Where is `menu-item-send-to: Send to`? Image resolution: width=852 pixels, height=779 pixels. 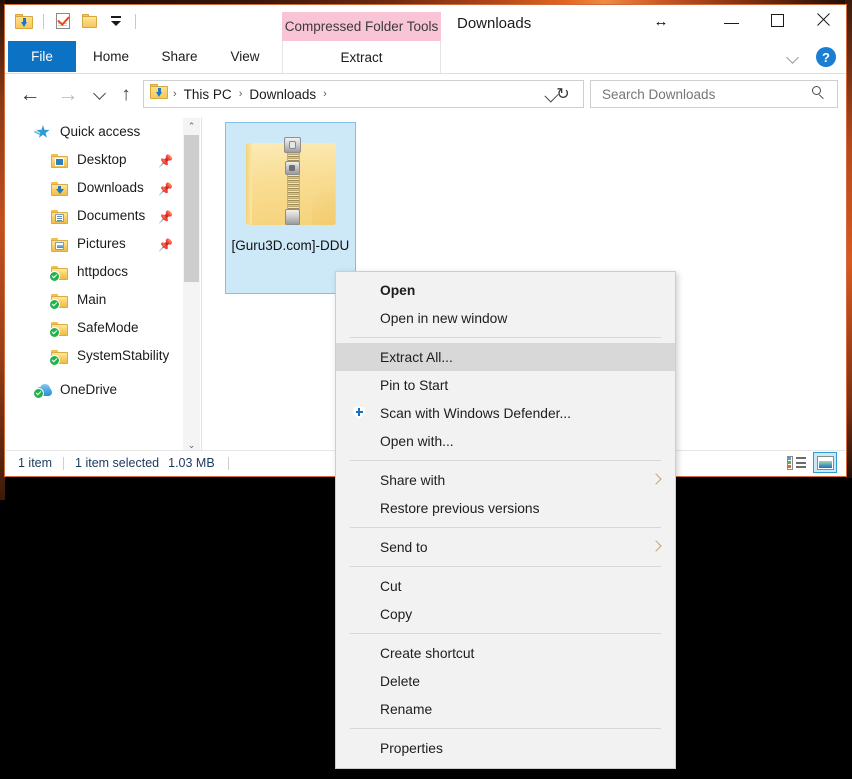 menu-item-send-to: Send to is located at coordinates (505, 547).